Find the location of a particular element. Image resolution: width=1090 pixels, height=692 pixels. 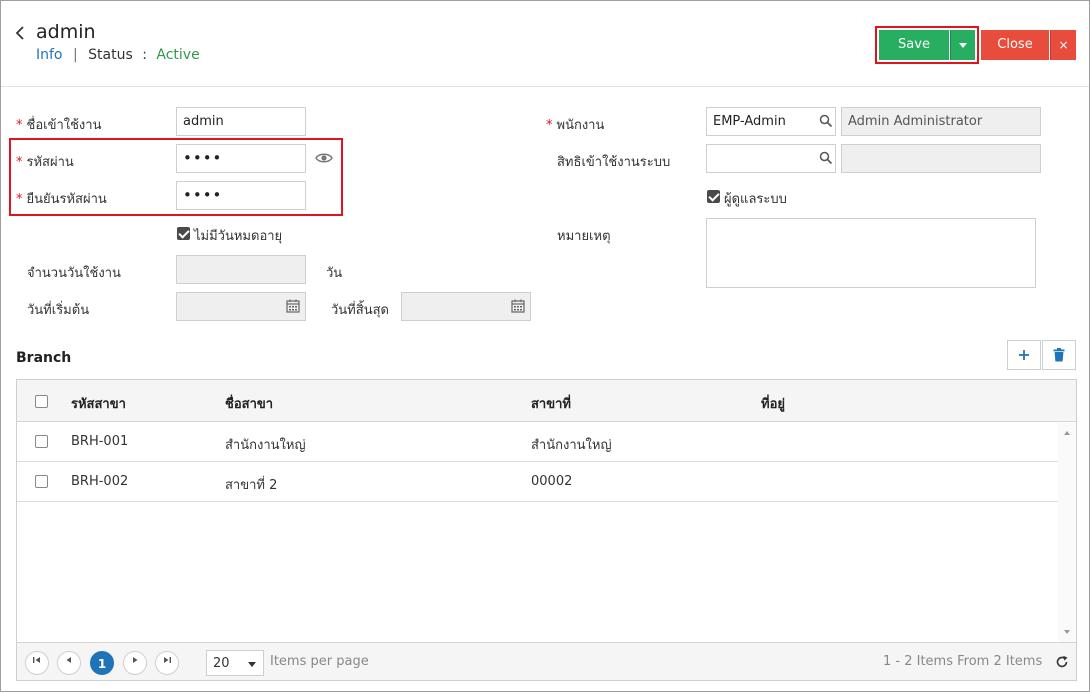

end-date-picker is located at coordinates (518, 306).